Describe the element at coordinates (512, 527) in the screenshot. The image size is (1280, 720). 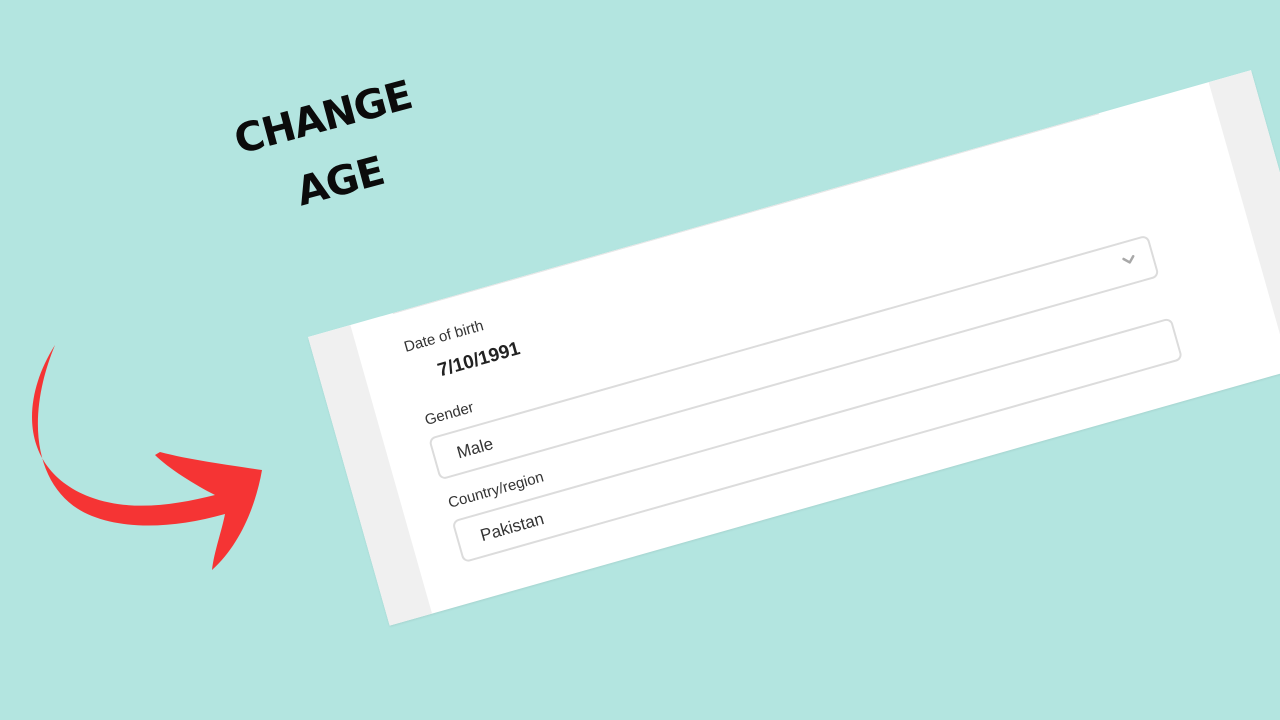
I see `country-region-select-value: Pakistan` at that location.